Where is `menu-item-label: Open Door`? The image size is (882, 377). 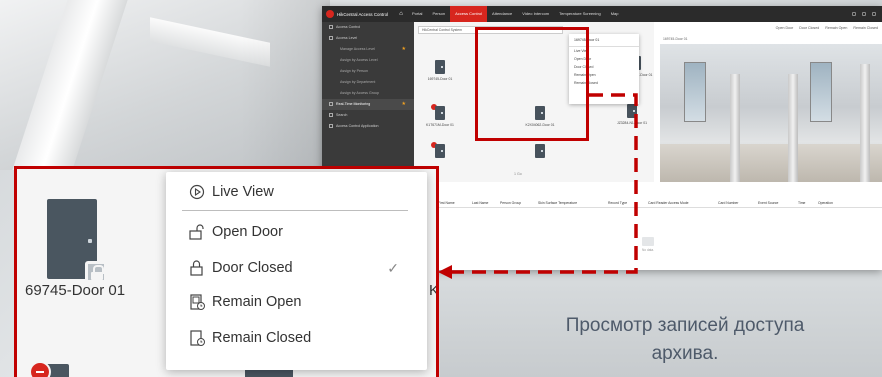 menu-item-label: Open Door is located at coordinates (247, 232).